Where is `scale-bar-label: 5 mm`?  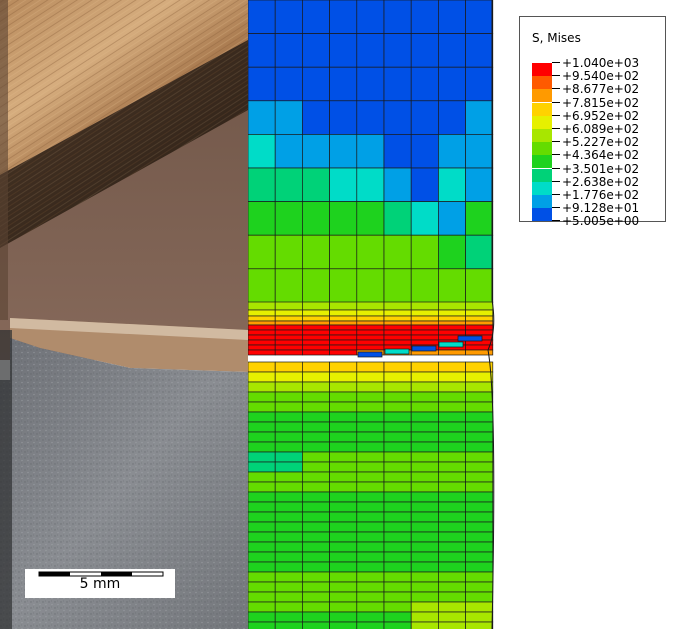
scale-bar-label: 5 mm is located at coordinates (100, 584).